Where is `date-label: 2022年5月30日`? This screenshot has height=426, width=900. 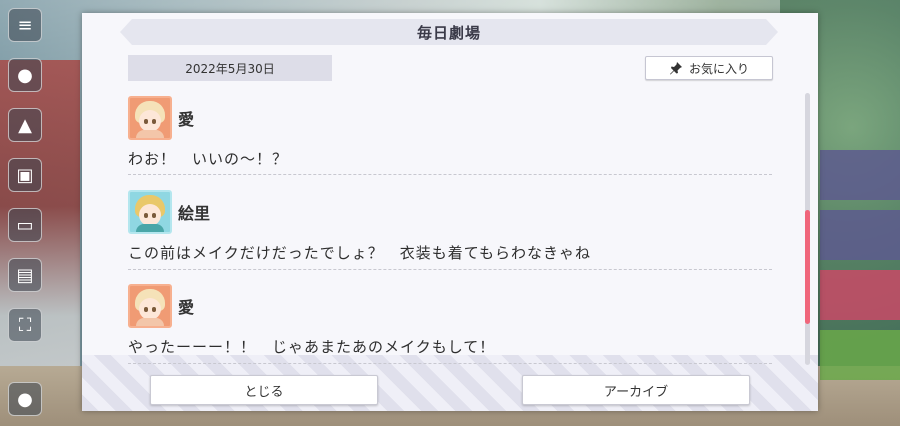 date-label: 2022年5月30日 is located at coordinates (230, 68).